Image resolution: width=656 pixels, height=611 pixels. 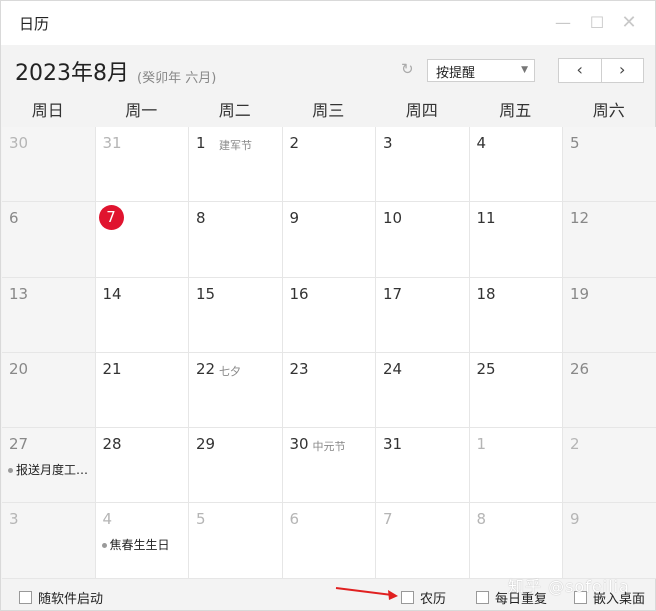 What do you see at coordinates (515, 110) in the screenshot?
I see `weekday-label: 周五` at bounding box center [515, 110].